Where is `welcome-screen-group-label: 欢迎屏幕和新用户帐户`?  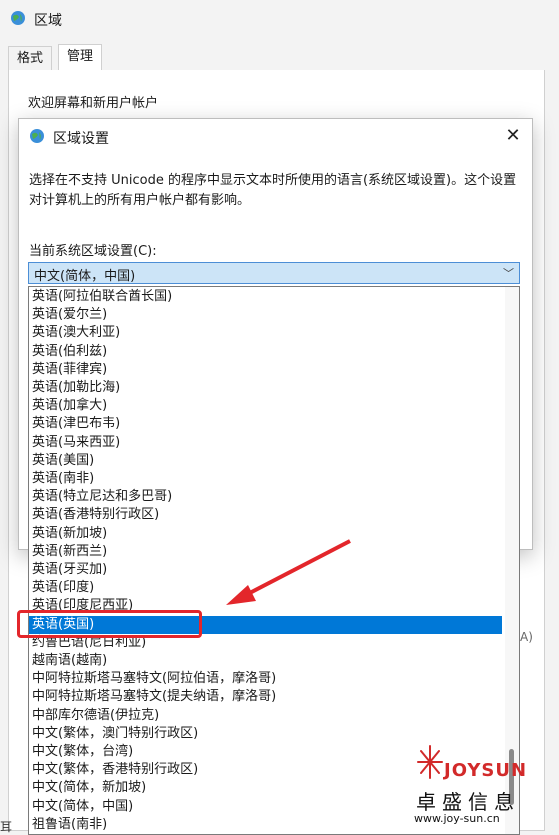
welcome-screen-group-label: 欢迎屏幕和新用户帐户 is located at coordinates (93, 103).